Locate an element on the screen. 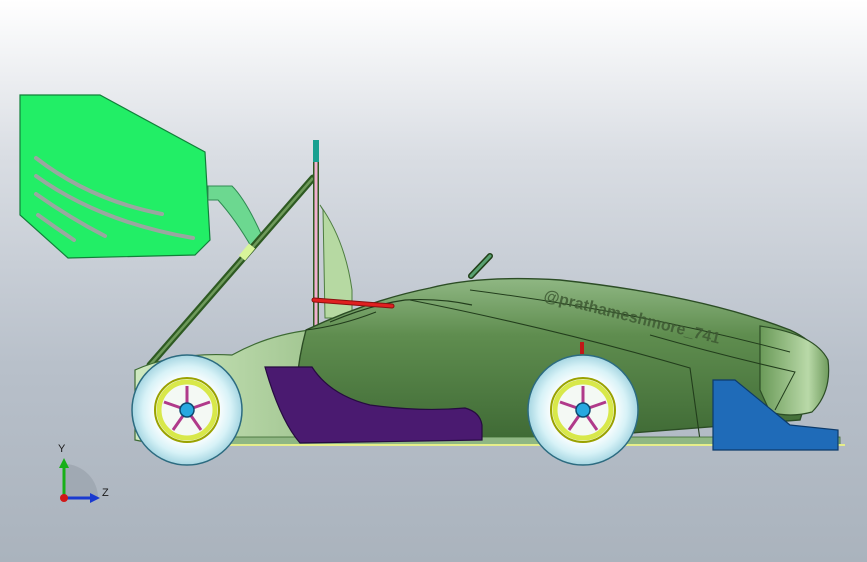  axis-z-label: Z is located at coordinates (105, 493).